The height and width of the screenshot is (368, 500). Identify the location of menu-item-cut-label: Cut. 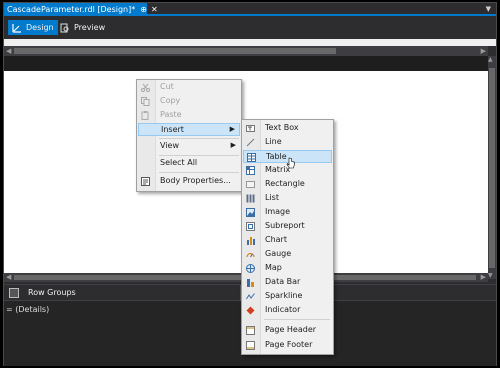
(167, 86).